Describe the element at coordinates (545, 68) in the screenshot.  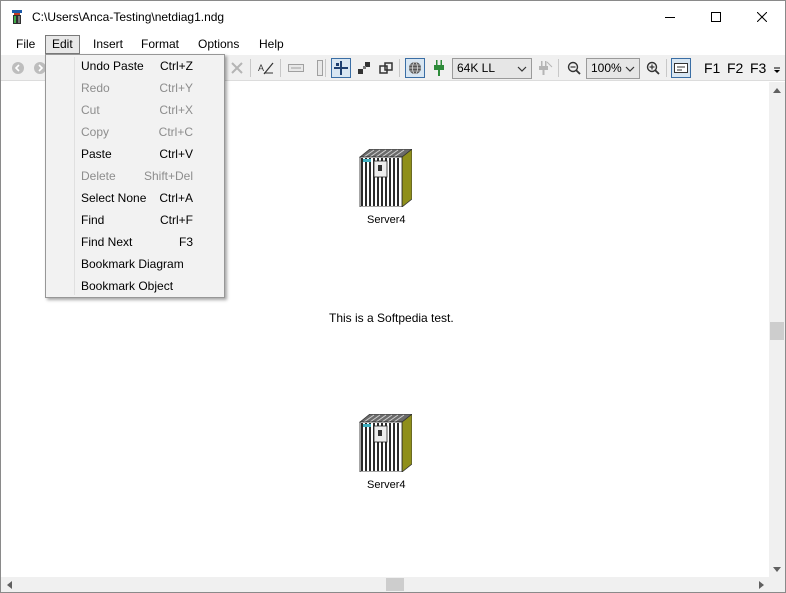
I see `disconnect-plug-icon` at that location.